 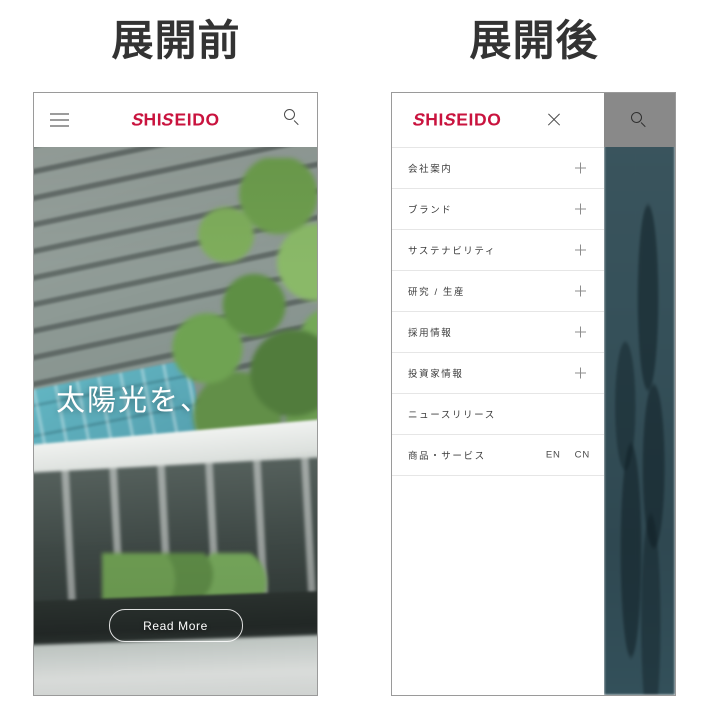 I want to click on background-photo-strip, so click(x=639, y=394).